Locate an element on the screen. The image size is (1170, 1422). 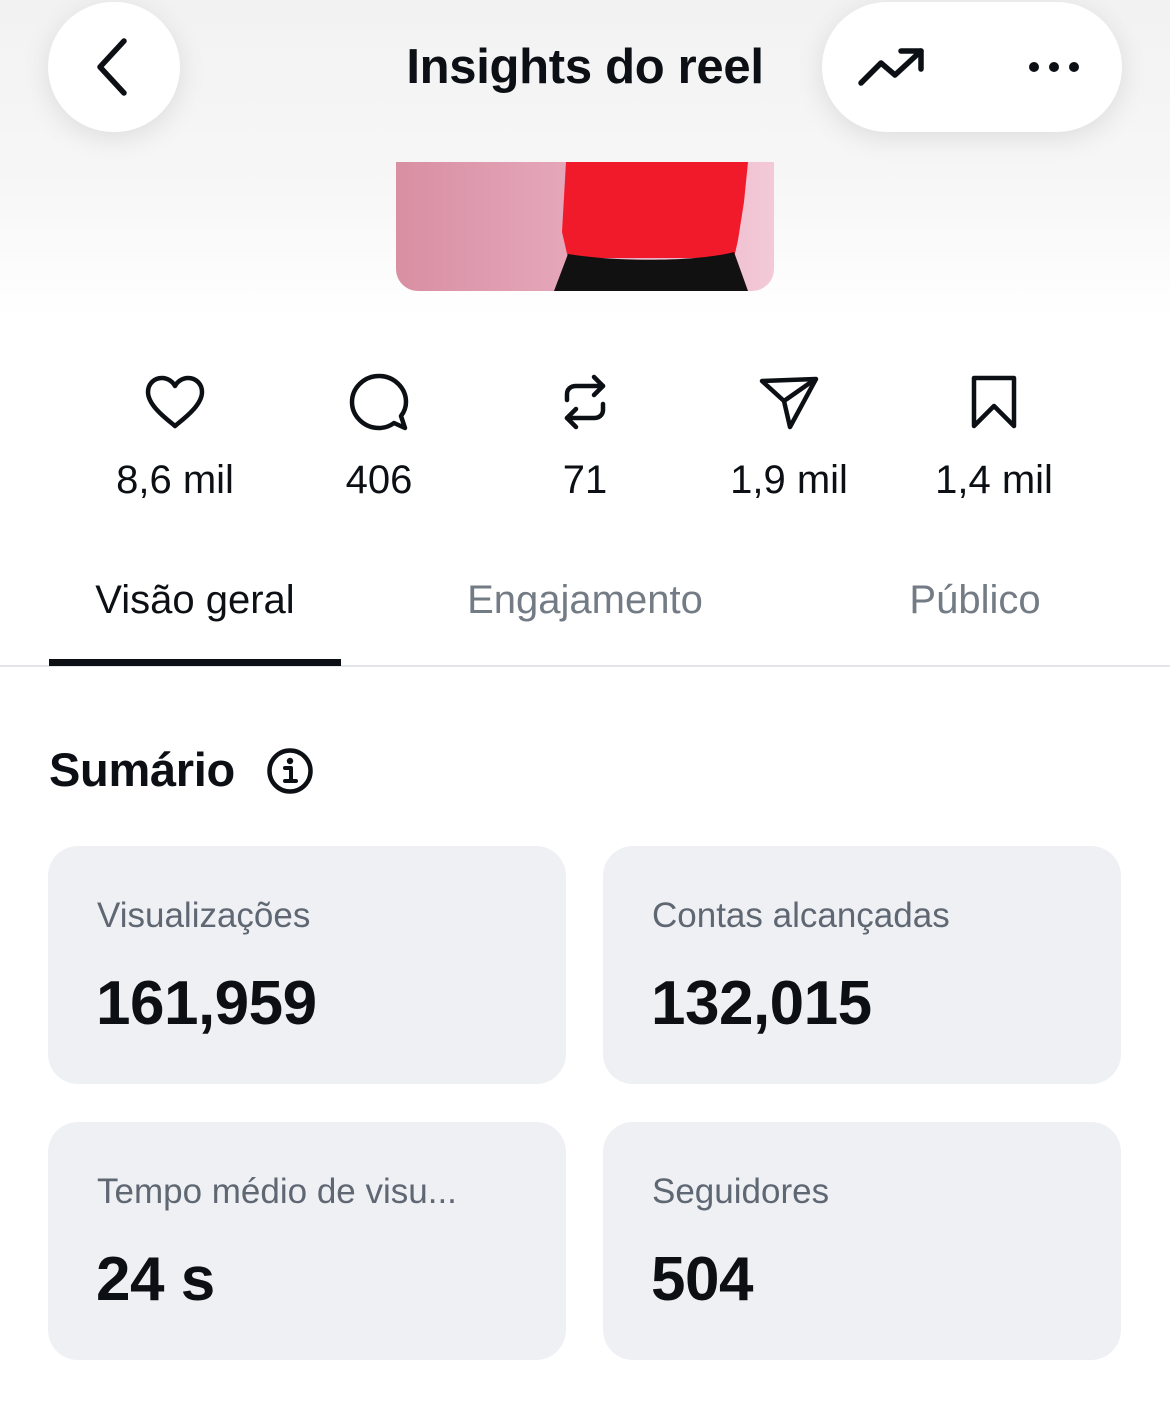
heart-icon is located at coordinates (175, 402).